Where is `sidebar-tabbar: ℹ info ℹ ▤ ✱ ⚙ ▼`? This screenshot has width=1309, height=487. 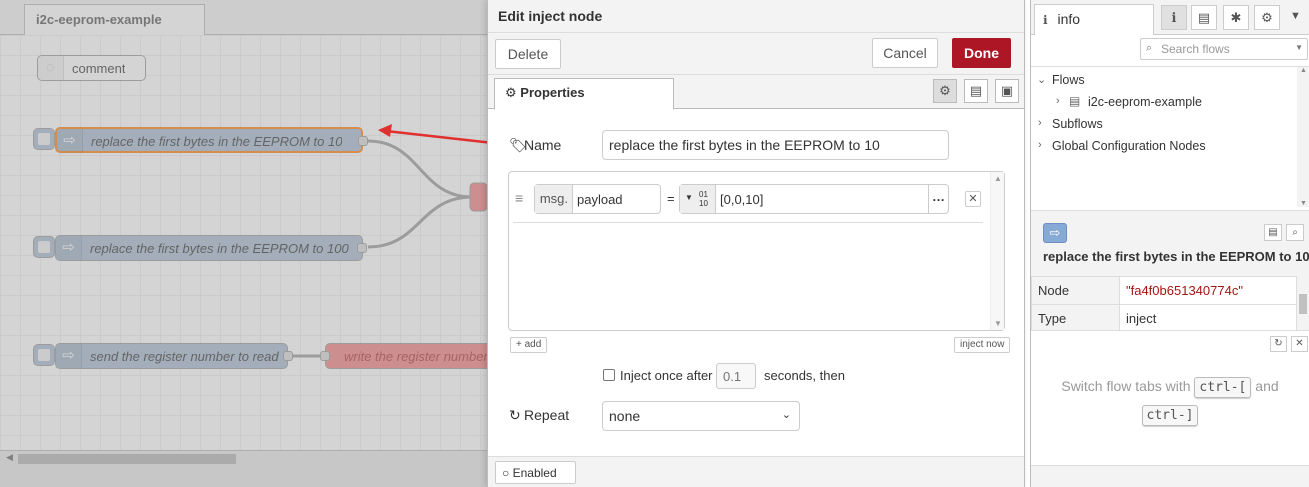 sidebar-tabbar: ℹ info ℹ ▤ ✱ ⚙ ▼ is located at coordinates (1170, 17).